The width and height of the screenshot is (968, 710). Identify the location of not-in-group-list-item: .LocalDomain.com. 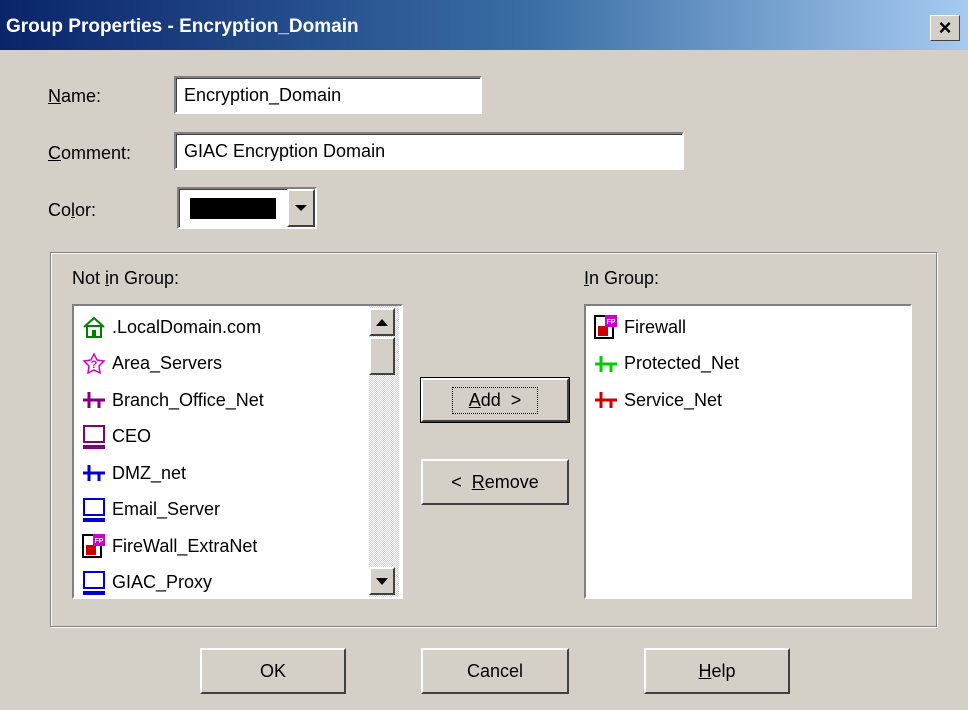
(171, 327).